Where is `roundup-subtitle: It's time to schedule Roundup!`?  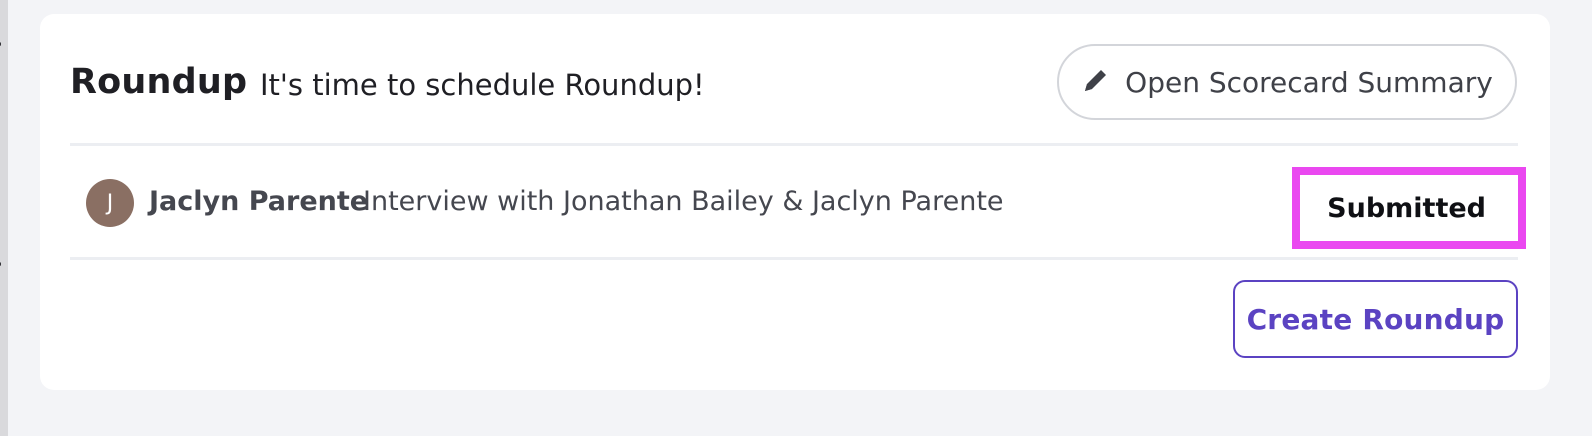 roundup-subtitle: It's time to schedule Roundup! is located at coordinates (482, 85).